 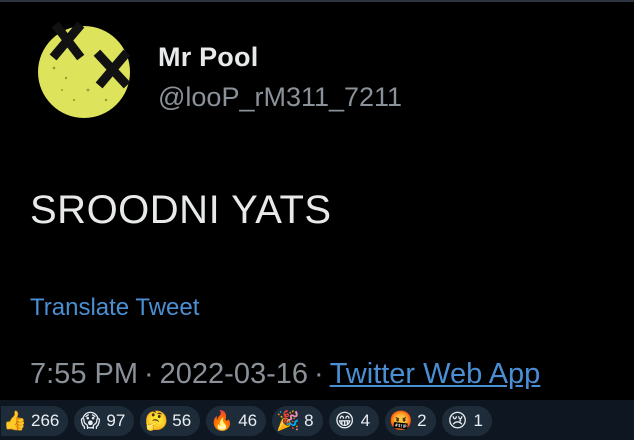 What do you see at coordinates (401, 421) in the screenshot?
I see `swearing-face-icon: 🤬` at bounding box center [401, 421].